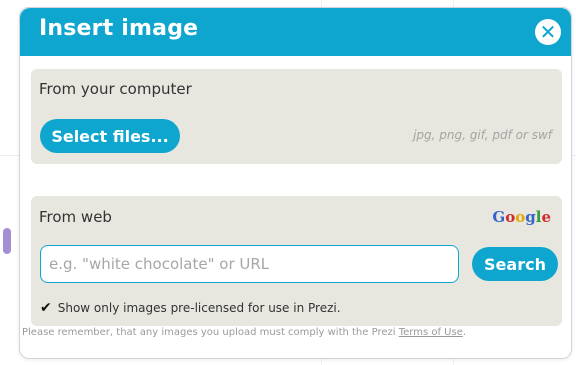 Image resolution: width=576 pixels, height=365 pixels. What do you see at coordinates (119, 28) in the screenshot?
I see `dialog-title: Insert image` at bounding box center [119, 28].